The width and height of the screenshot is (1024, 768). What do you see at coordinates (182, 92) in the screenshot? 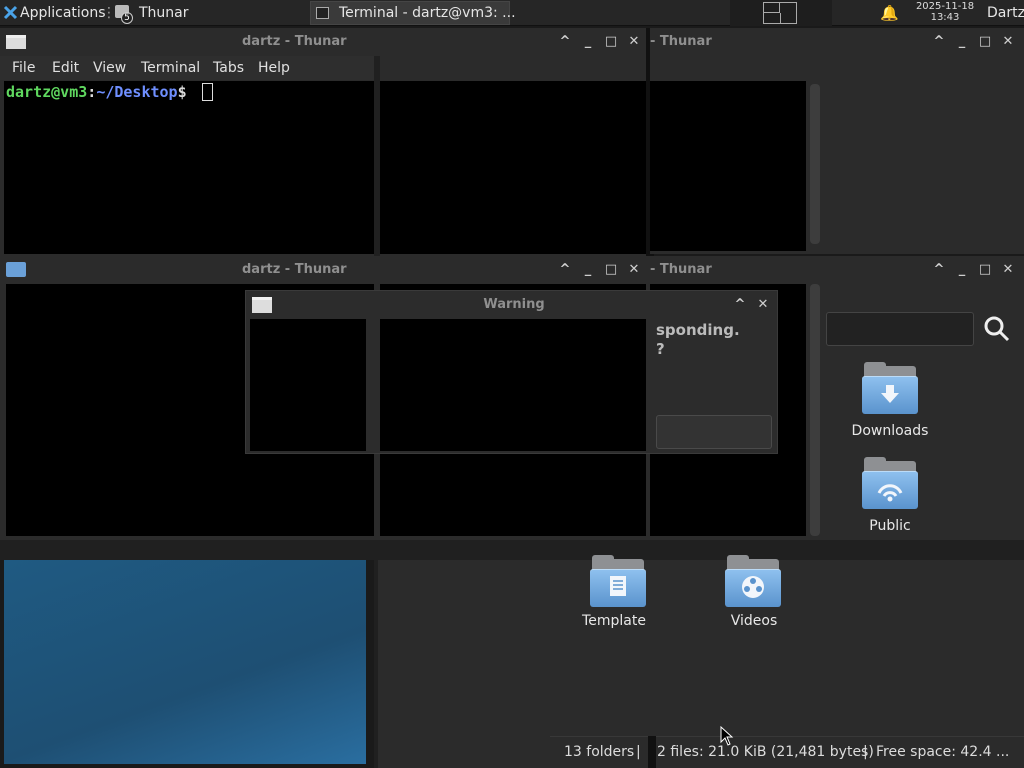
I see `prompt-sigil: $` at bounding box center [182, 92].